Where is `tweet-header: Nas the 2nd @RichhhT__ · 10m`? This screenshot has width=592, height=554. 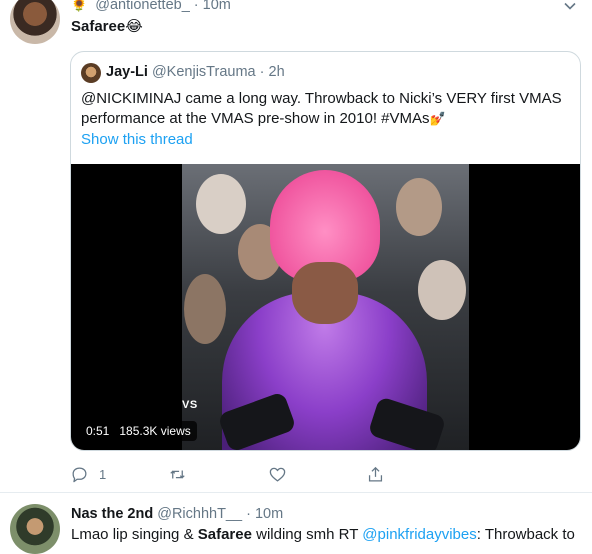
tweet-header: Nas the 2nd @RichhhT__ · 10m is located at coordinates (177, 514).